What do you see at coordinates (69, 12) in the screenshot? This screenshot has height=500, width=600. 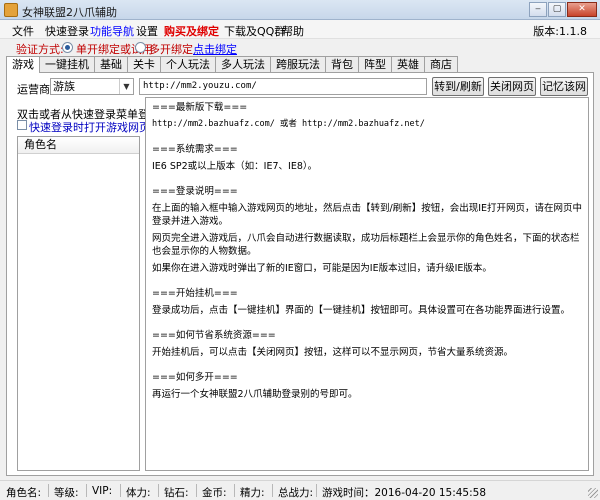 I see `window-title: 女神联盟2八爪辅助` at bounding box center [69, 12].